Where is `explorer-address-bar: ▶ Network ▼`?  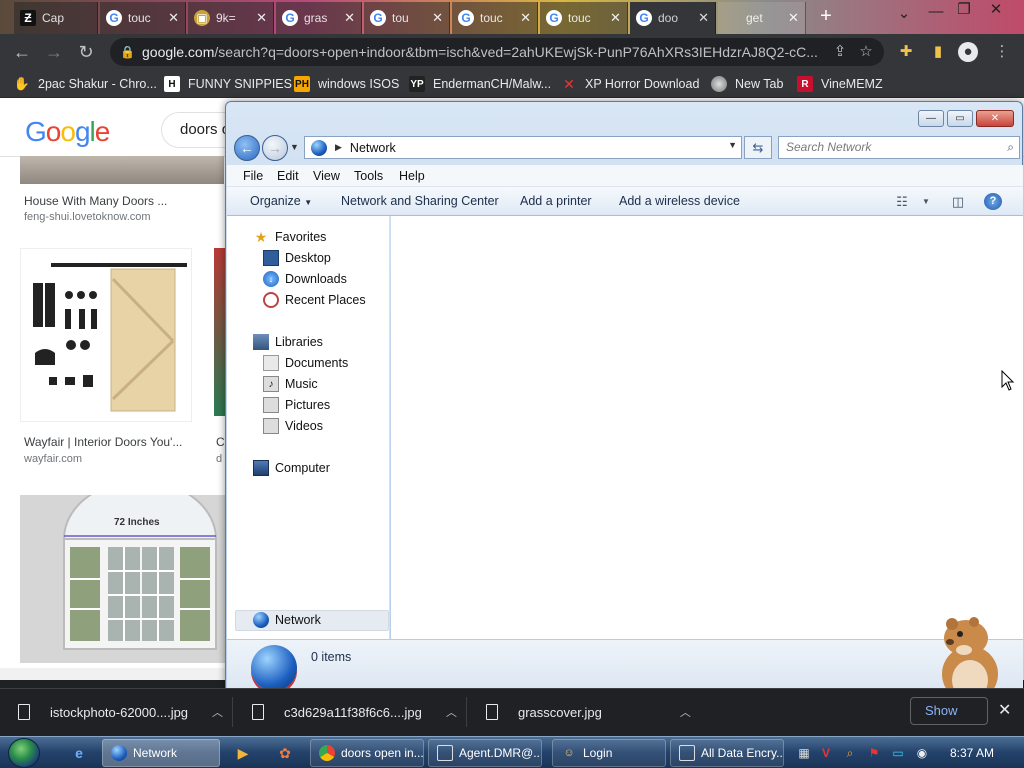 explorer-address-bar: ▶ Network ▼ is located at coordinates (523, 147).